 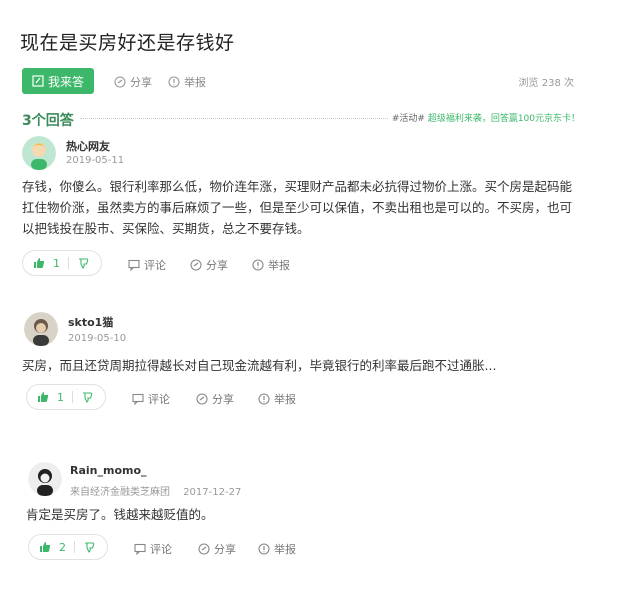 What do you see at coordinates (212, 492) in the screenshot?
I see `answer-date: 2017-12-27` at bounding box center [212, 492].